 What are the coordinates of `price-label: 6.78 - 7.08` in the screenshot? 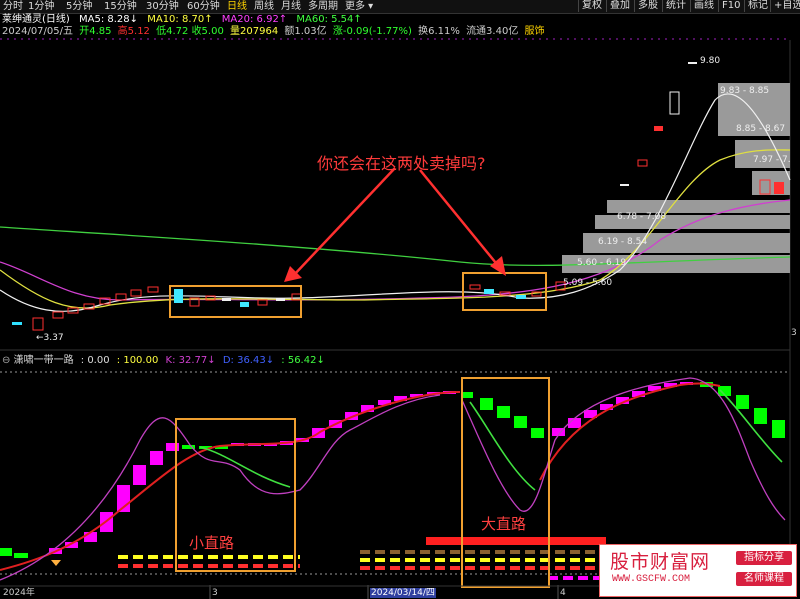 It's located at (642, 217).